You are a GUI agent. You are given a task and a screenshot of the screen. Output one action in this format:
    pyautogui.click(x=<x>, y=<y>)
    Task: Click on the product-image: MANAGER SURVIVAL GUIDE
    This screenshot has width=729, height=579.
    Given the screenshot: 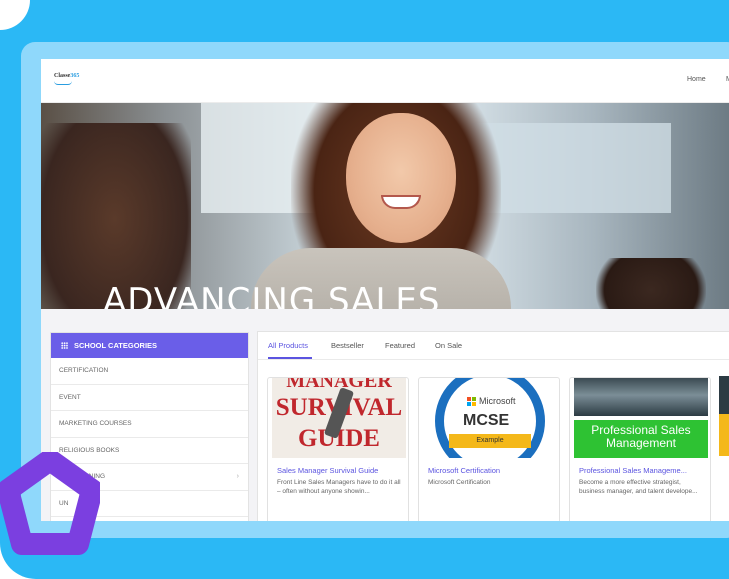 What is the action you would take?
    pyautogui.click(x=339, y=418)
    